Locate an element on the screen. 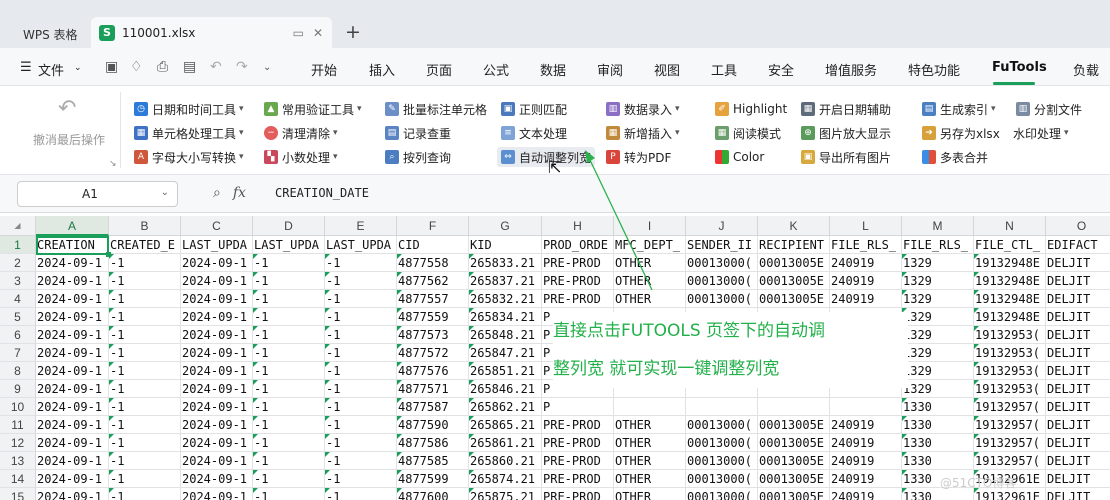  to-pdf-button: P 转为PDF is located at coordinates (638, 157).